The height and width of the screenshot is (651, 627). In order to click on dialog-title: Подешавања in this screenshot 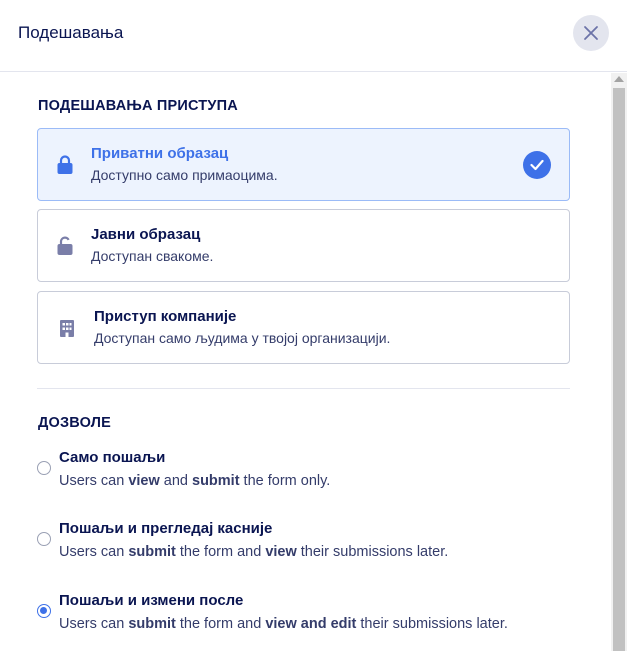, I will do `click(71, 32)`.